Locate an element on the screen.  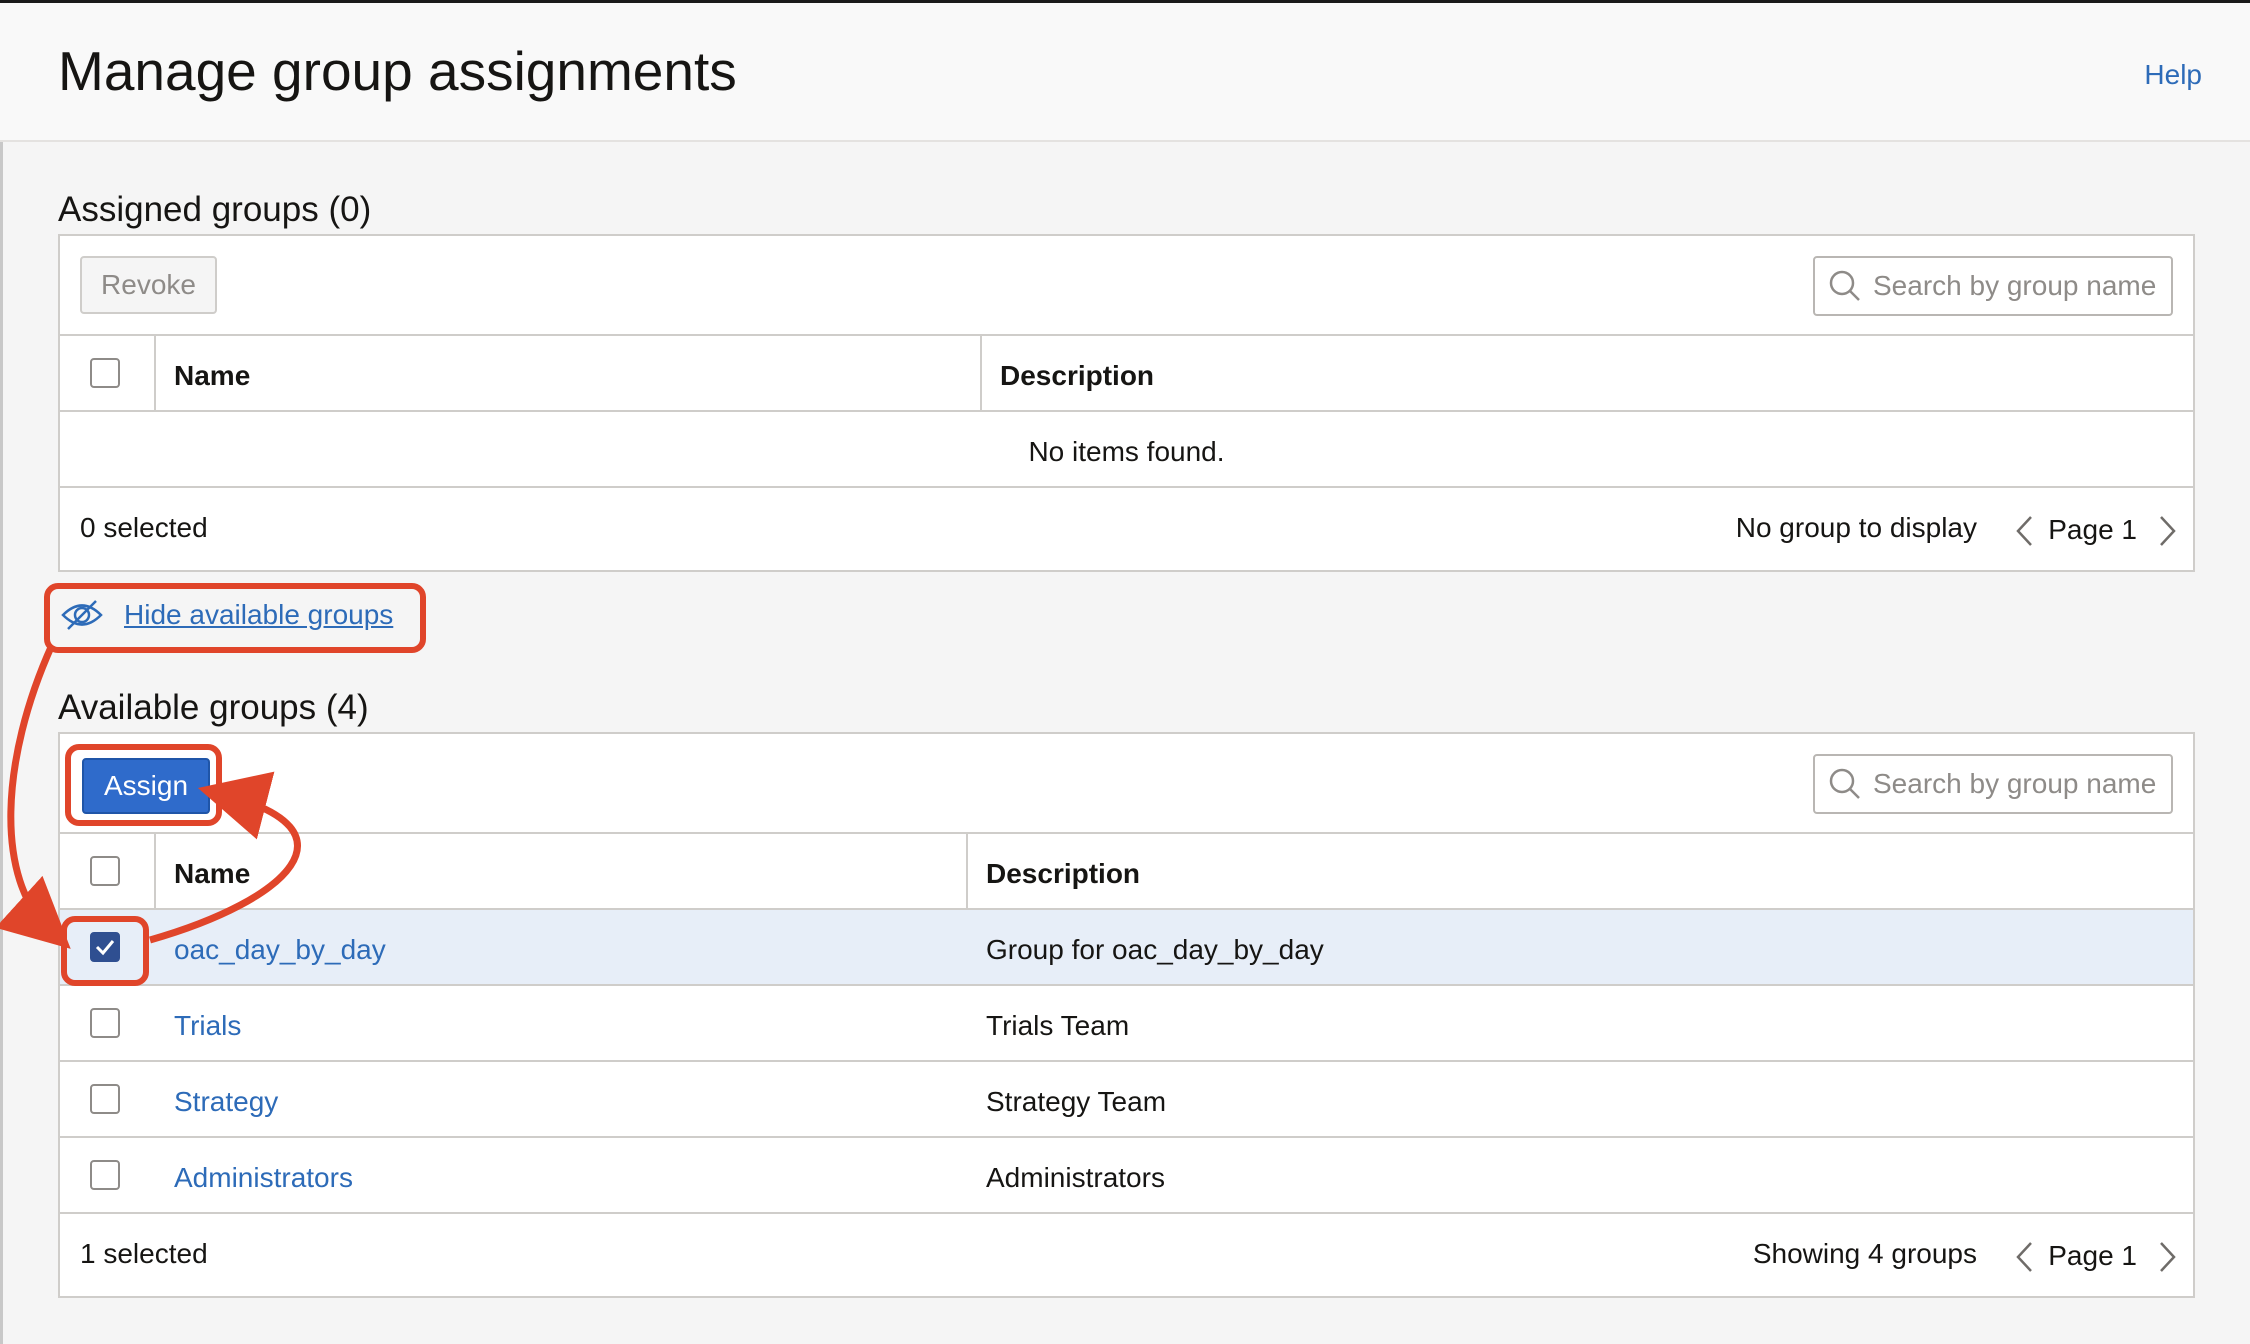
available-groups-title: Available groups (4) is located at coordinates (213, 707).